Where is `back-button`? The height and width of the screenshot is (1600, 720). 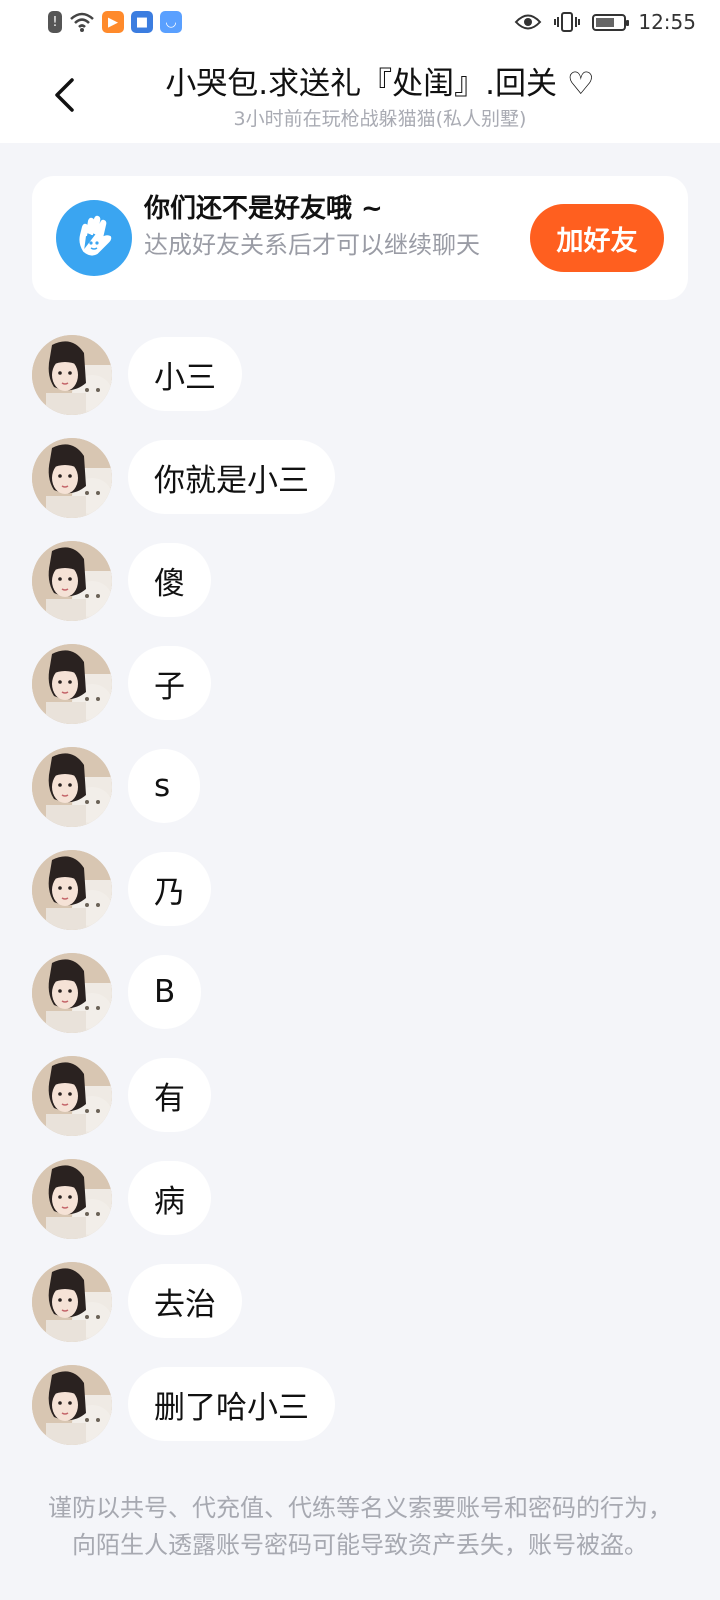
back-button is located at coordinates (64, 95).